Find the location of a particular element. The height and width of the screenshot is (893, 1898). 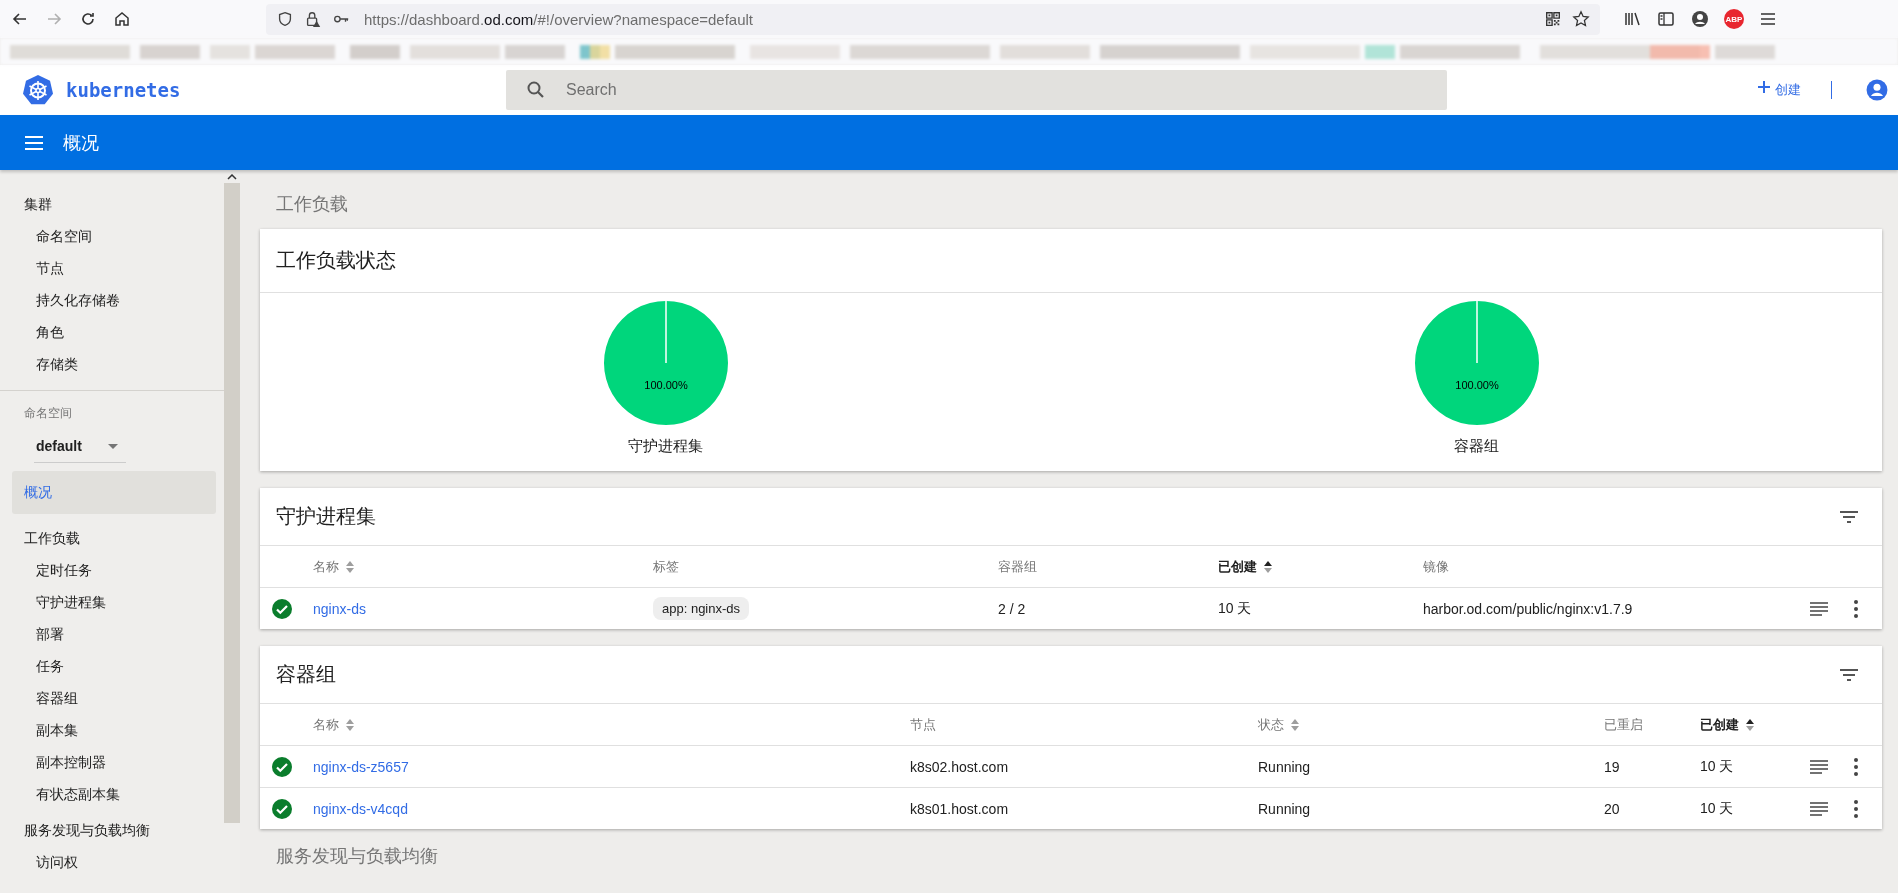

column-header: 已重启 is located at coordinates (1623, 724).